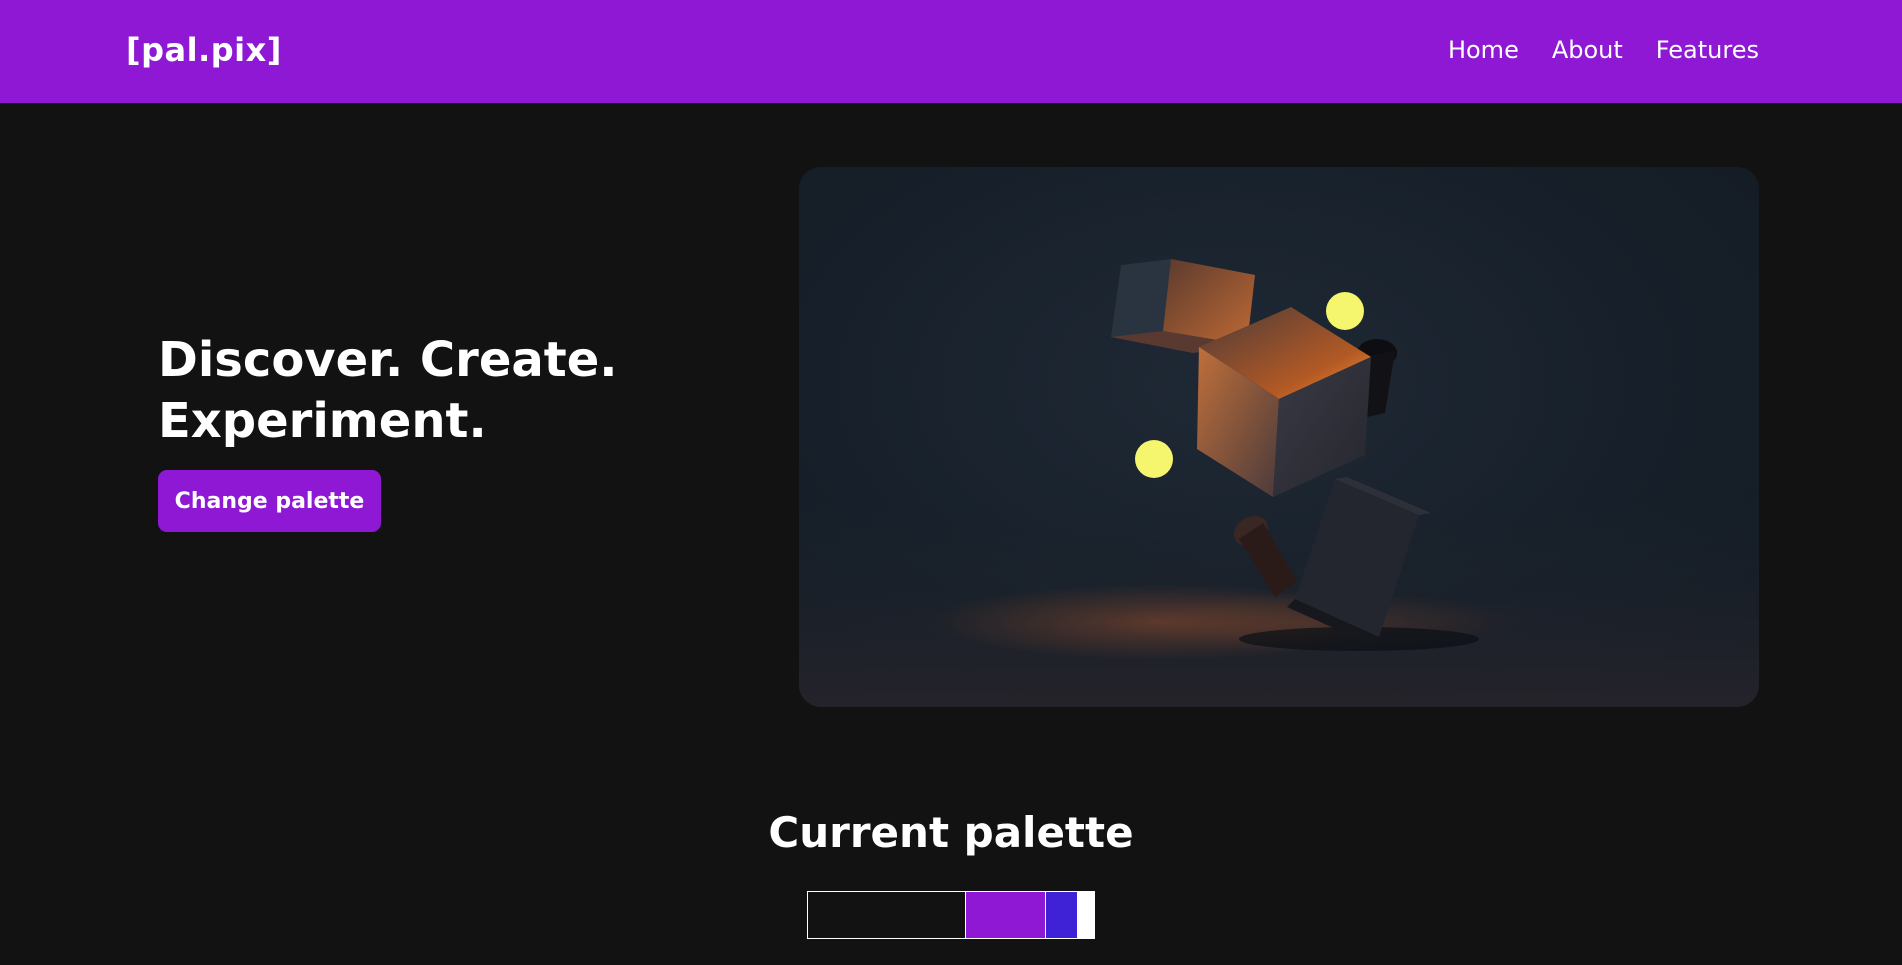 Image resolution: width=1902 pixels, height=965 pixels. I want to click on nav-link-about: About, so click(1587, 50).